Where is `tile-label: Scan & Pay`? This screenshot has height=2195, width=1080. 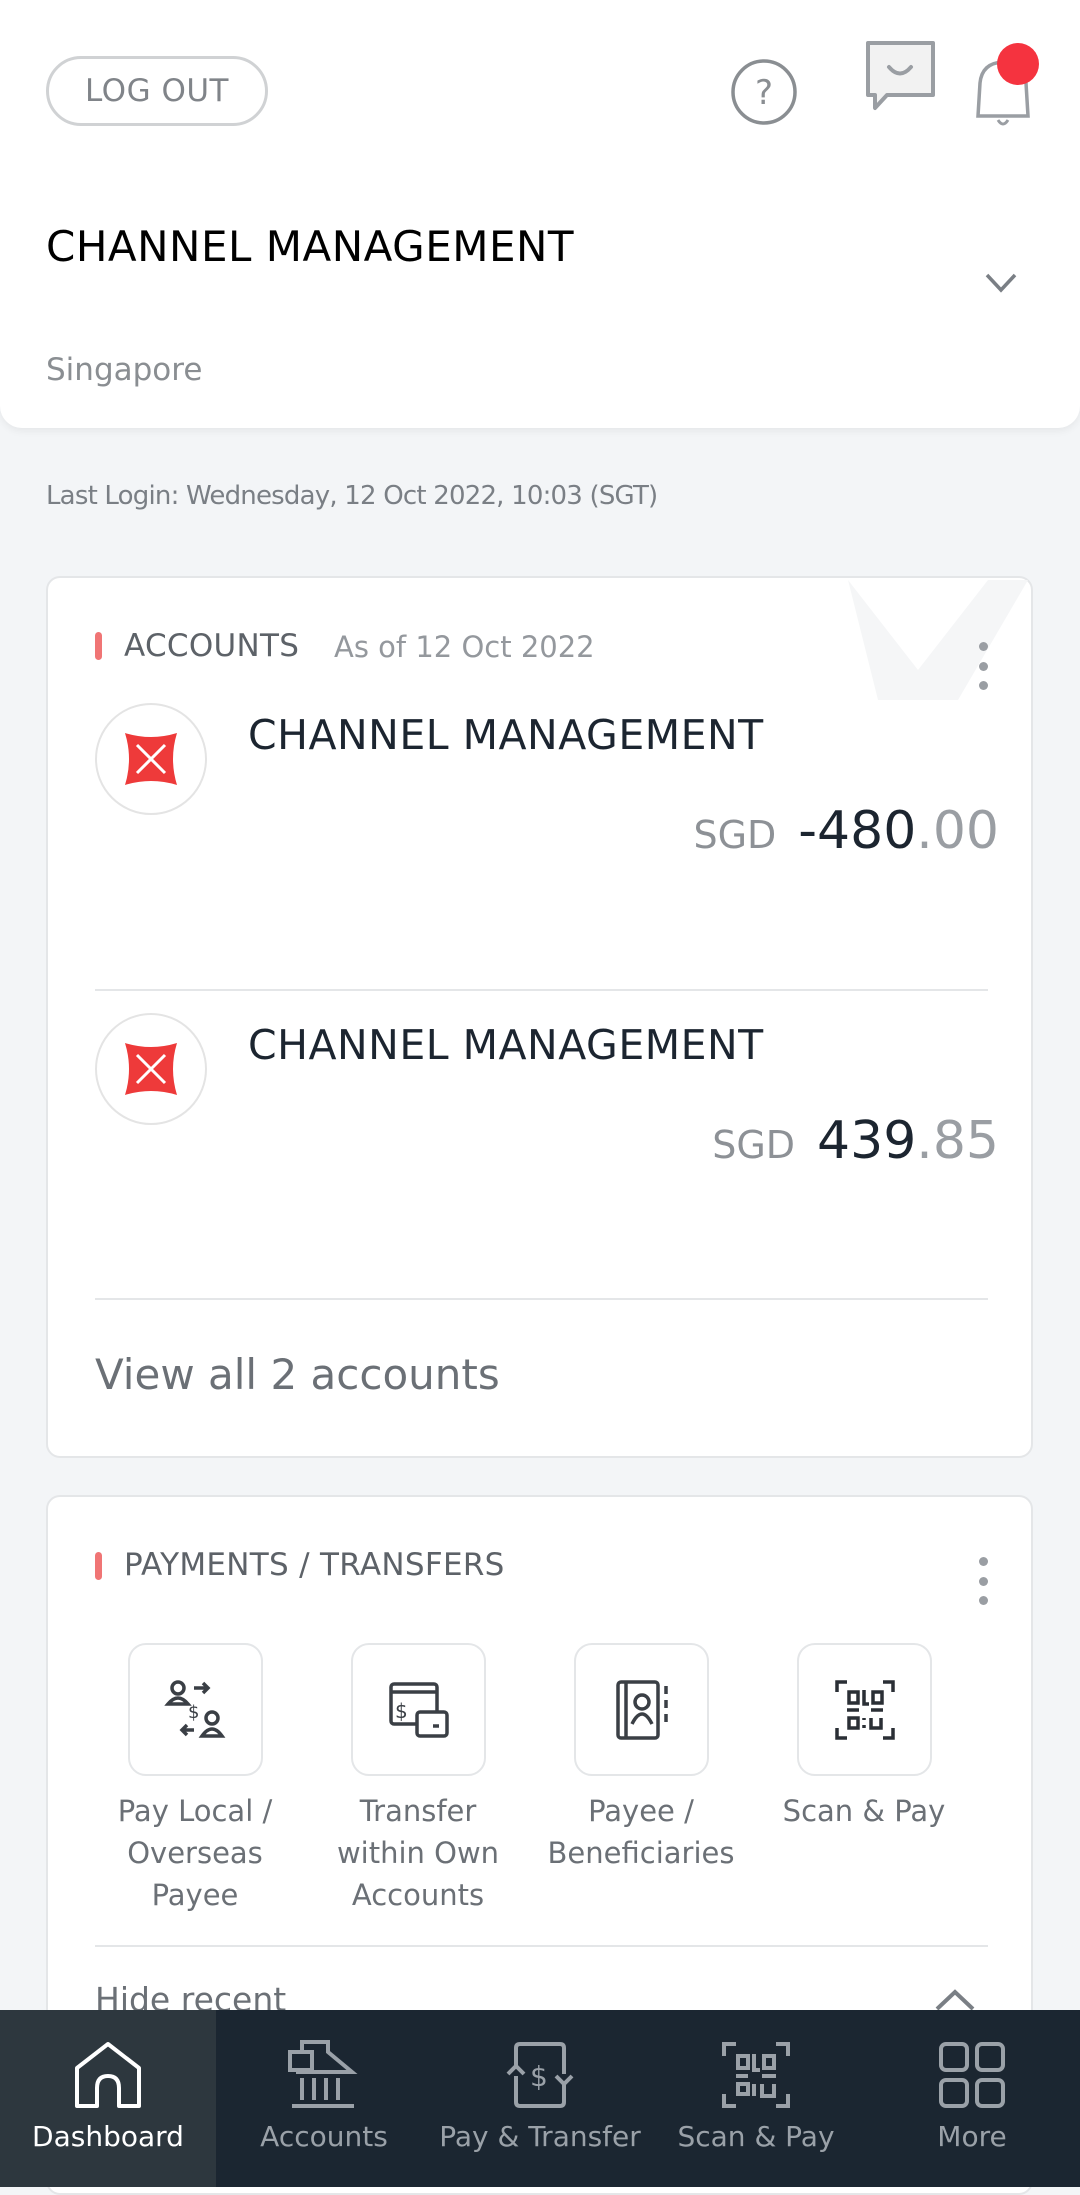 tile-label: Scan & Pay is located at coordinates (864, 1811).